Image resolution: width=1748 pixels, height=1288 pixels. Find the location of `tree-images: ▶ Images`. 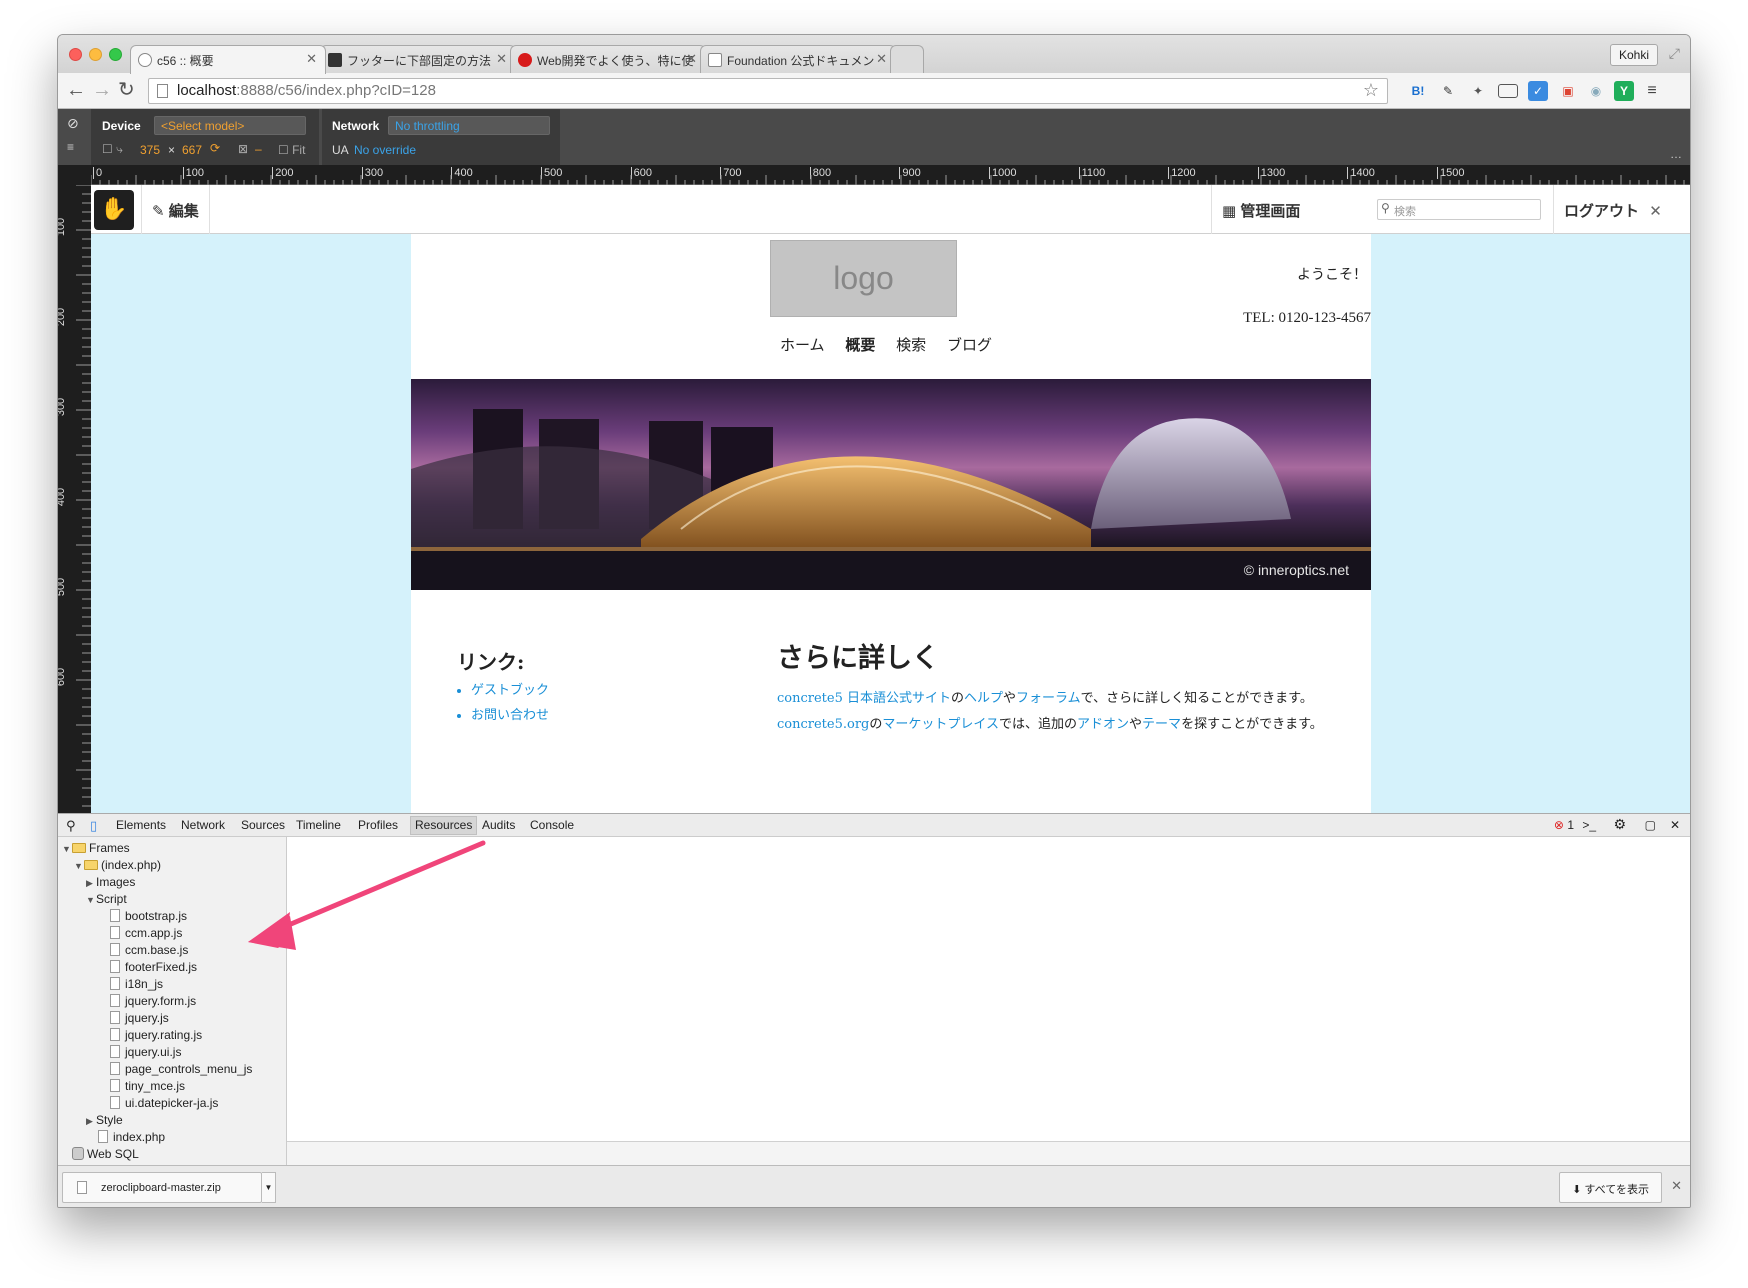

tree-images: ▶ Images is located at coordinates (110, 882).